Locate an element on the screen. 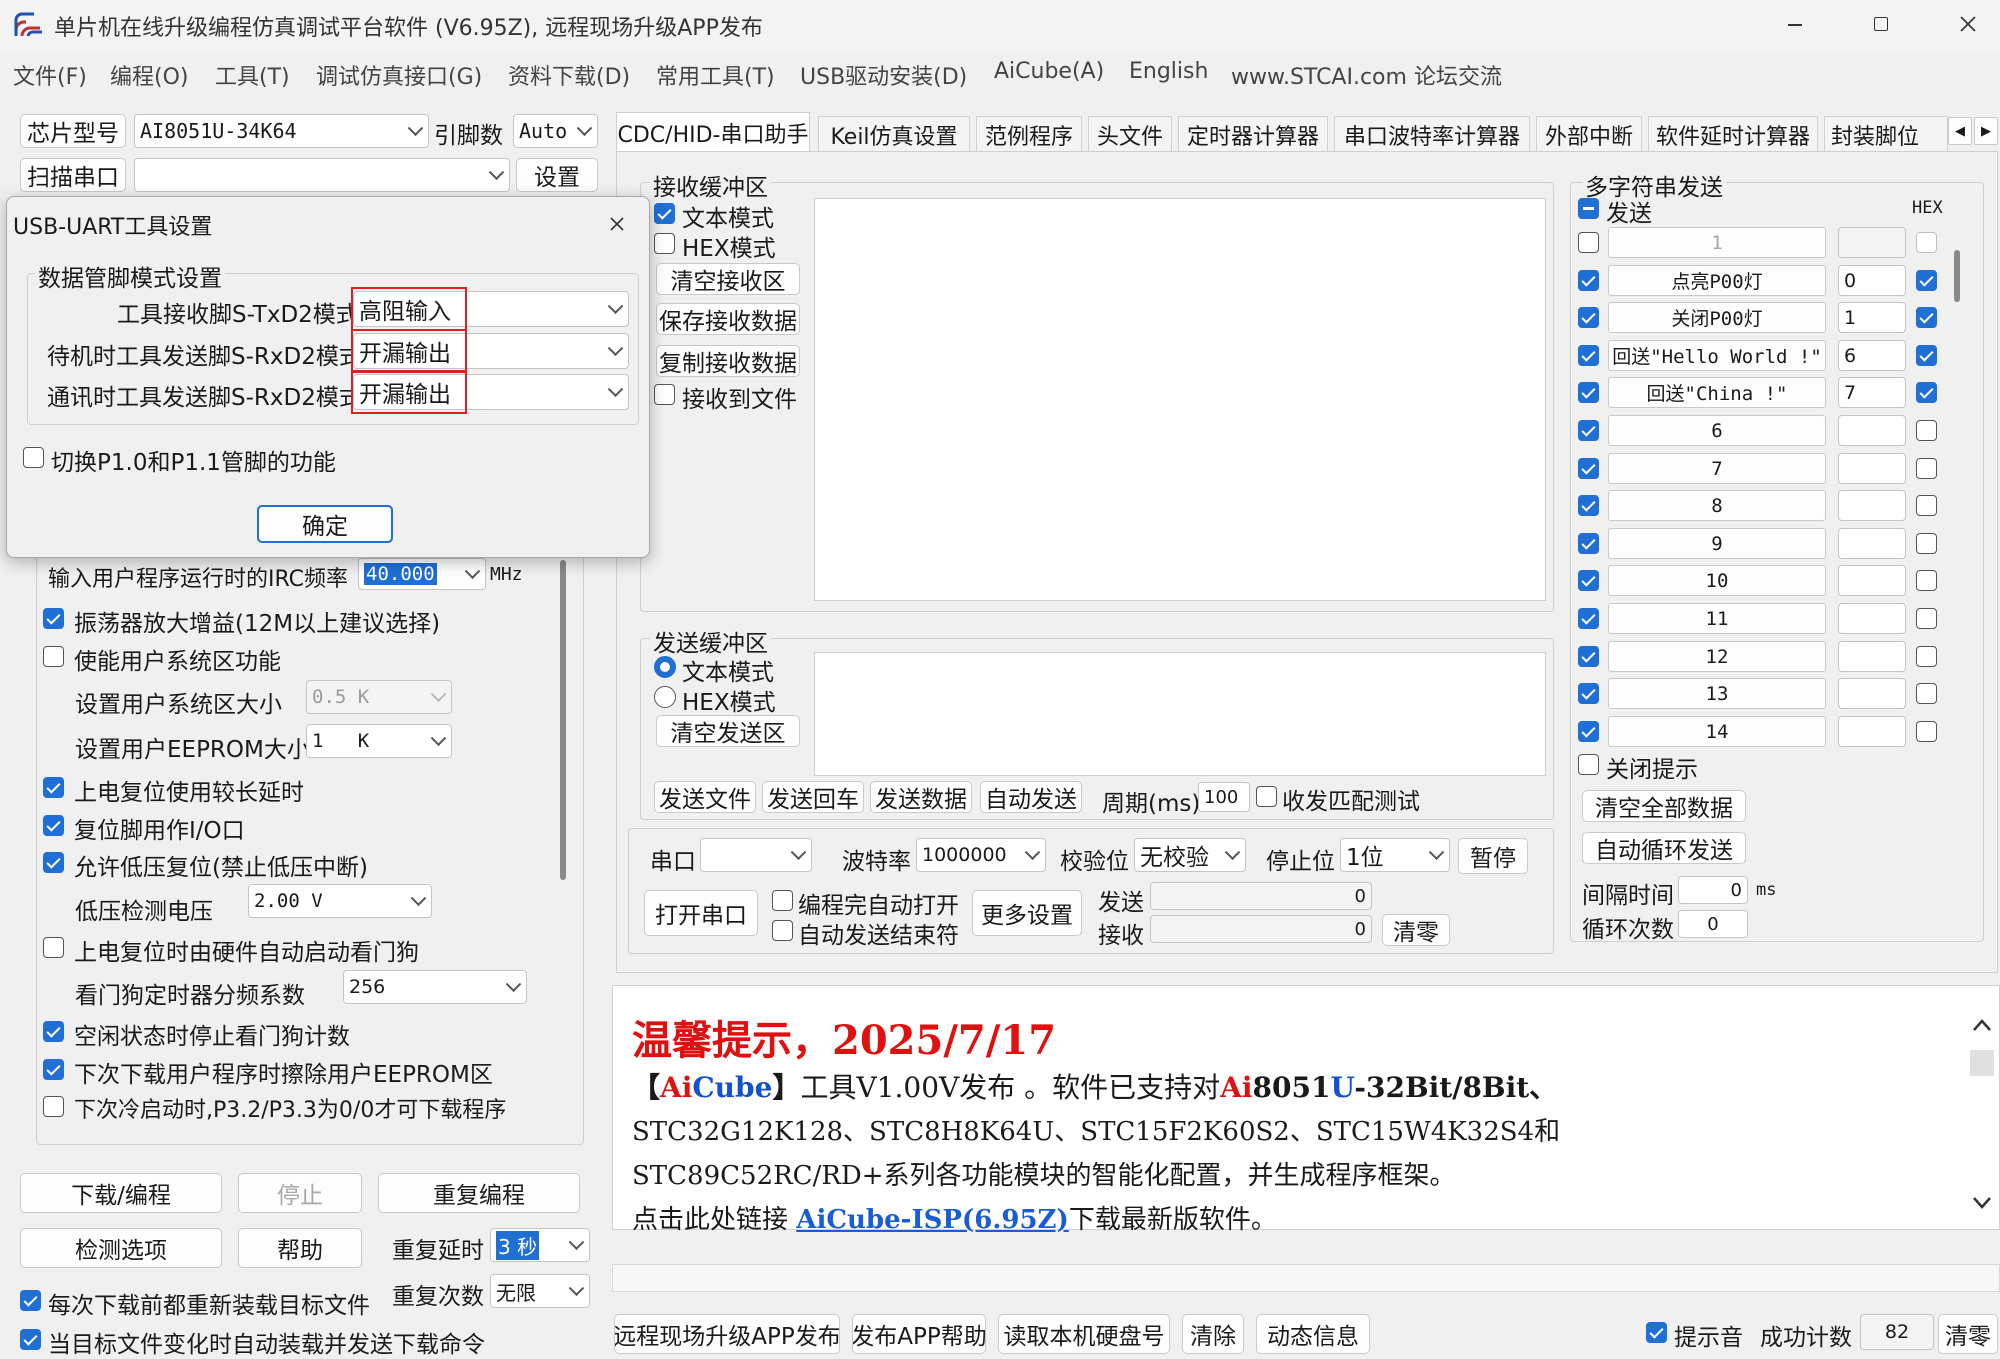 This screenshot has width=2000, height=1359. clear-button: 清除 is located at coordinates (1213, 1334).